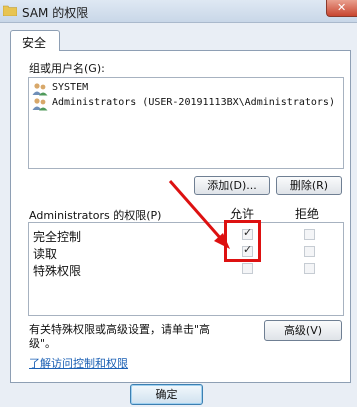  What do you see at coordinates (95, 215) in the screenshot?
I see `permissions-label: Administrators 的权限(P)` at bounding box center [95, 215].